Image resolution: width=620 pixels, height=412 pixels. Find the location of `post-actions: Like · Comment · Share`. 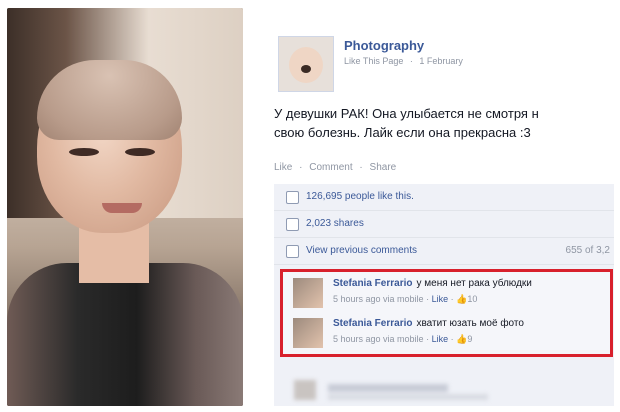

post-actions: Like · Comment · Share is located at coordinates (337, 167).